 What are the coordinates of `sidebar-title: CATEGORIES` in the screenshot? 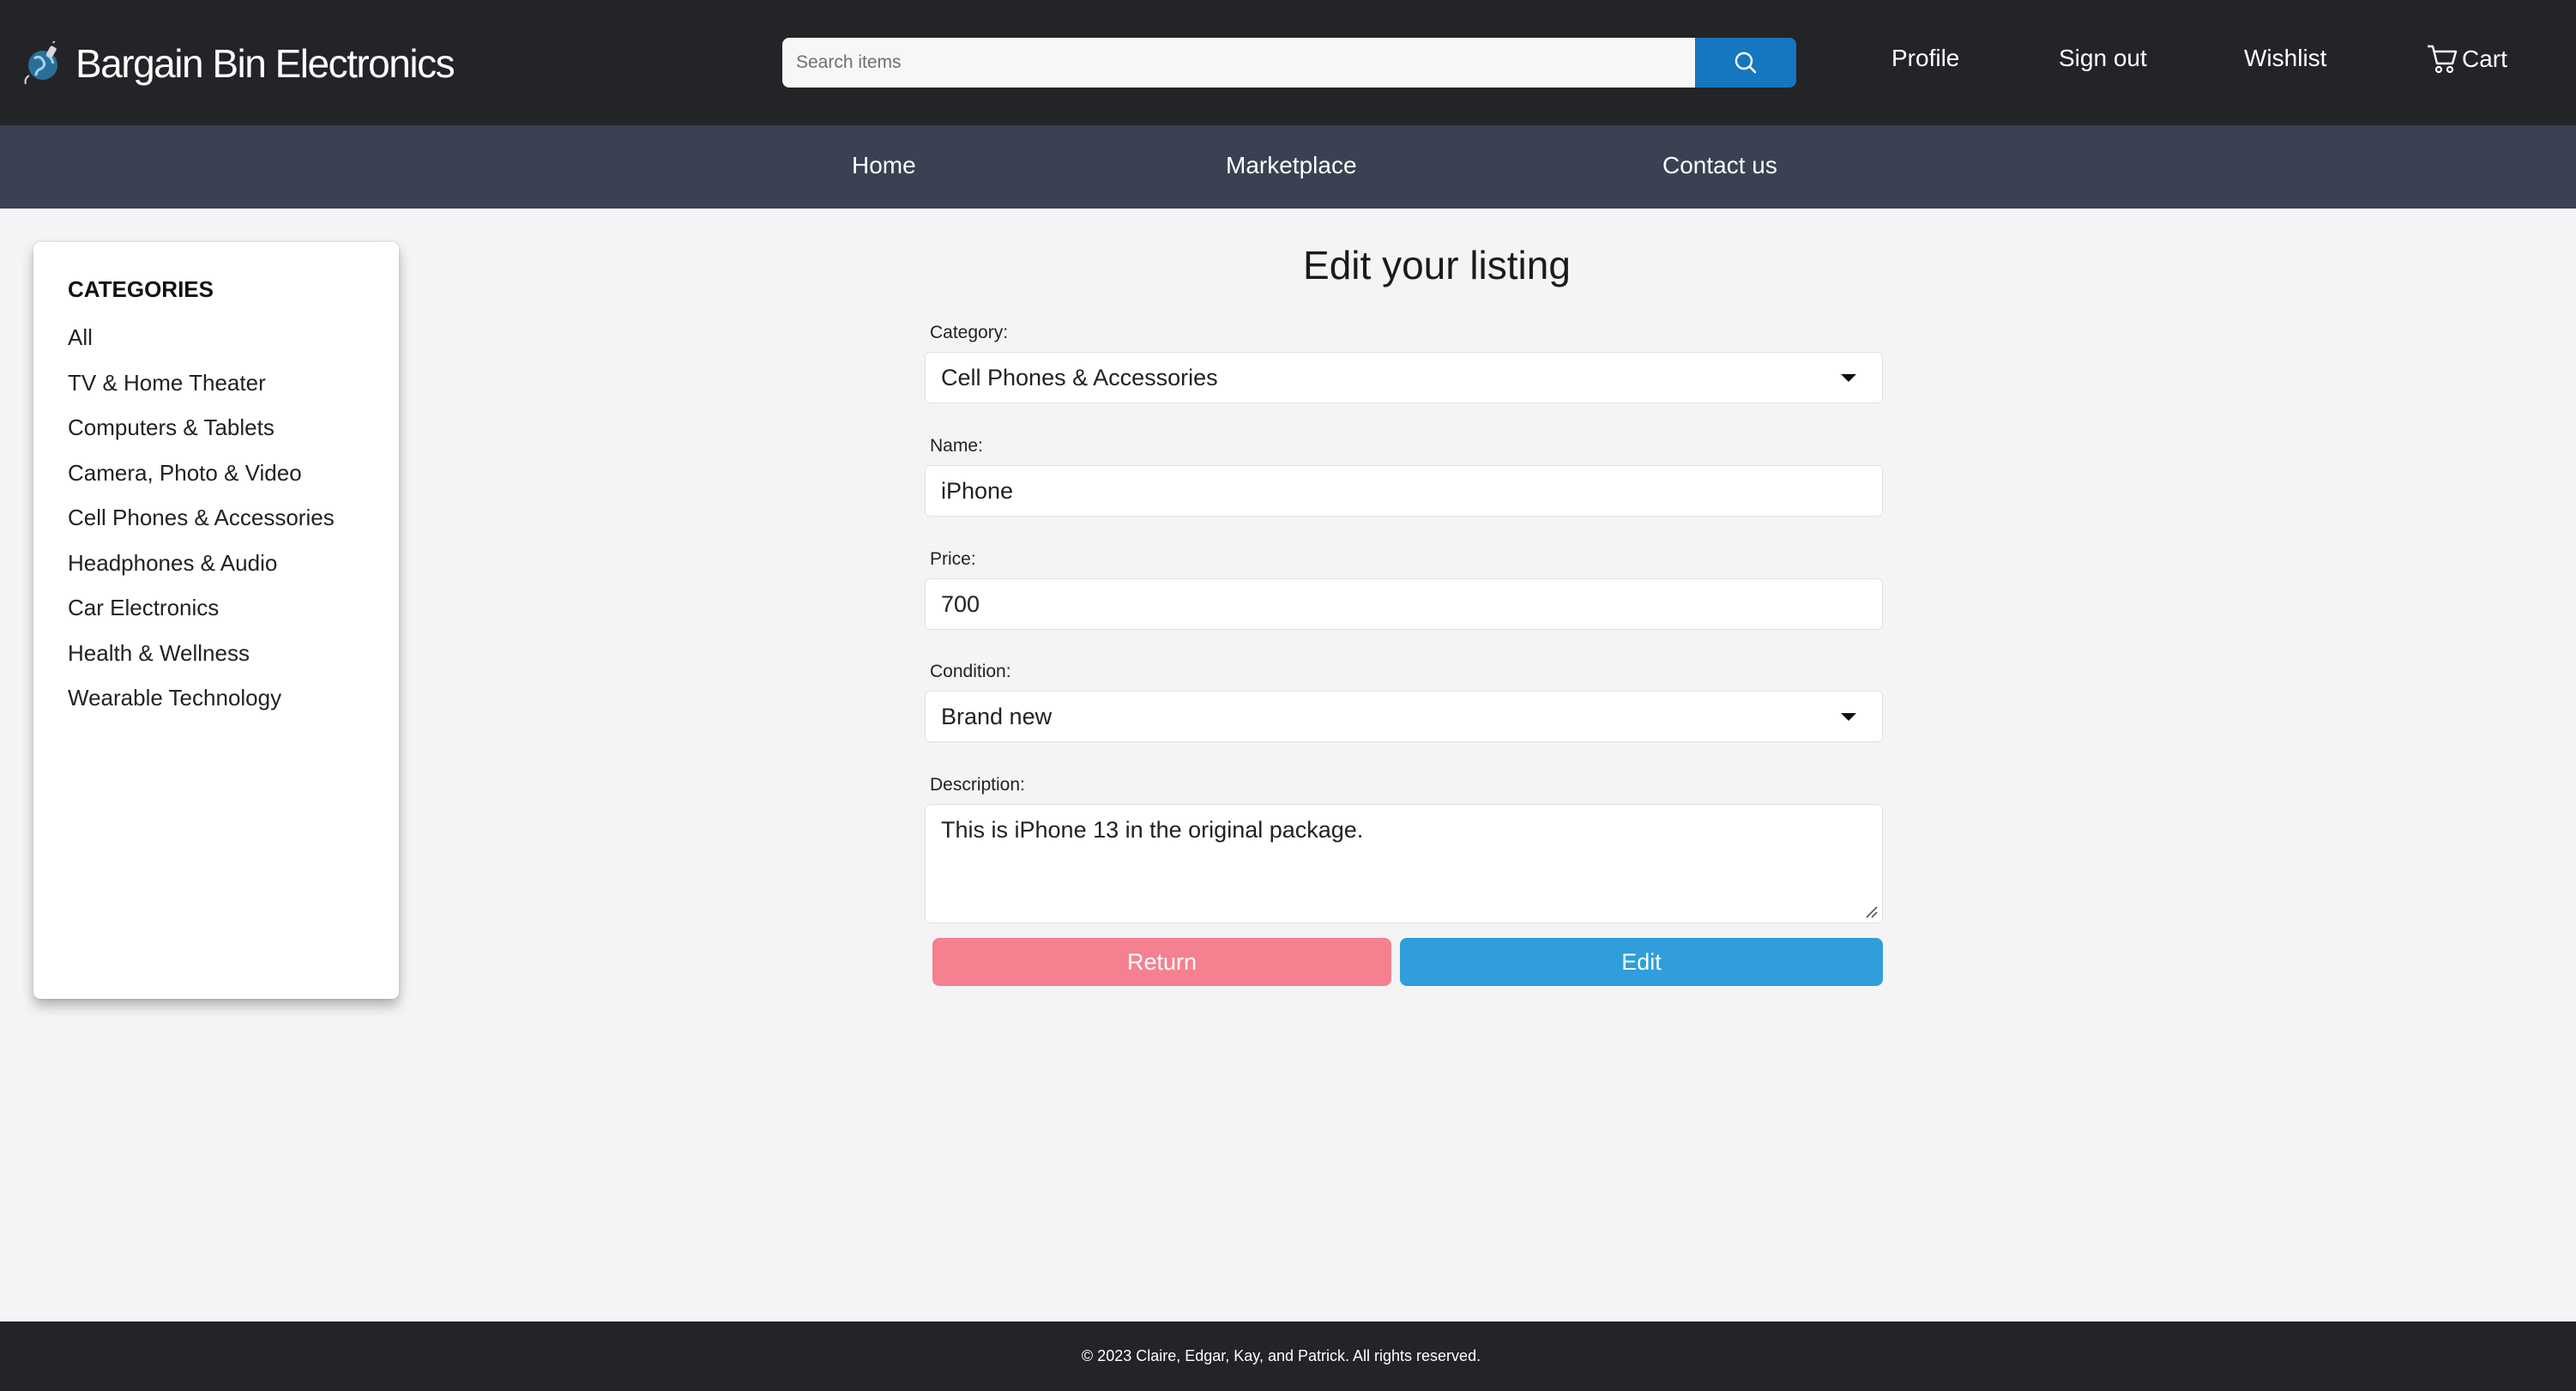 It's located at (141, 289).